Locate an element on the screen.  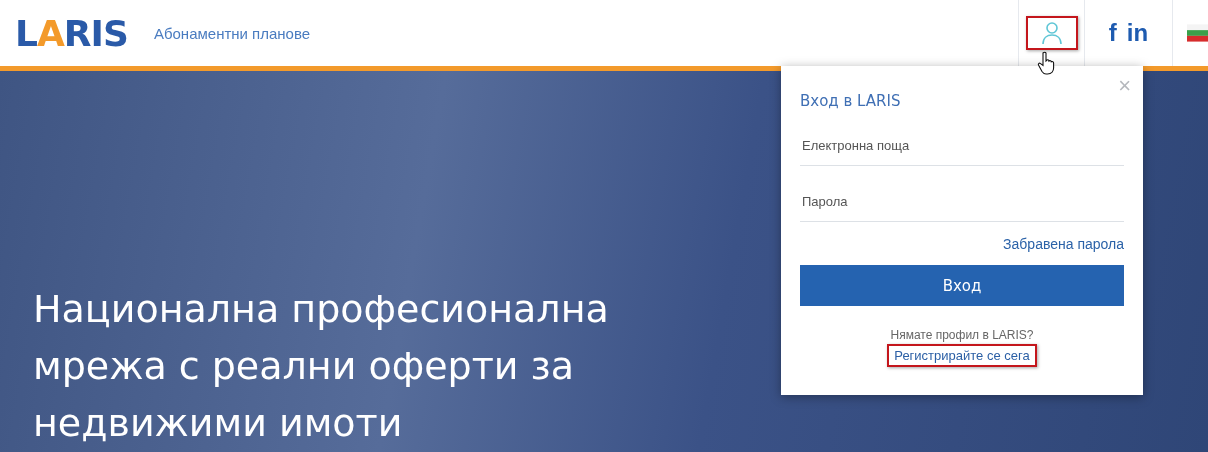
flag-icon is located at coordinates (1197, 33).